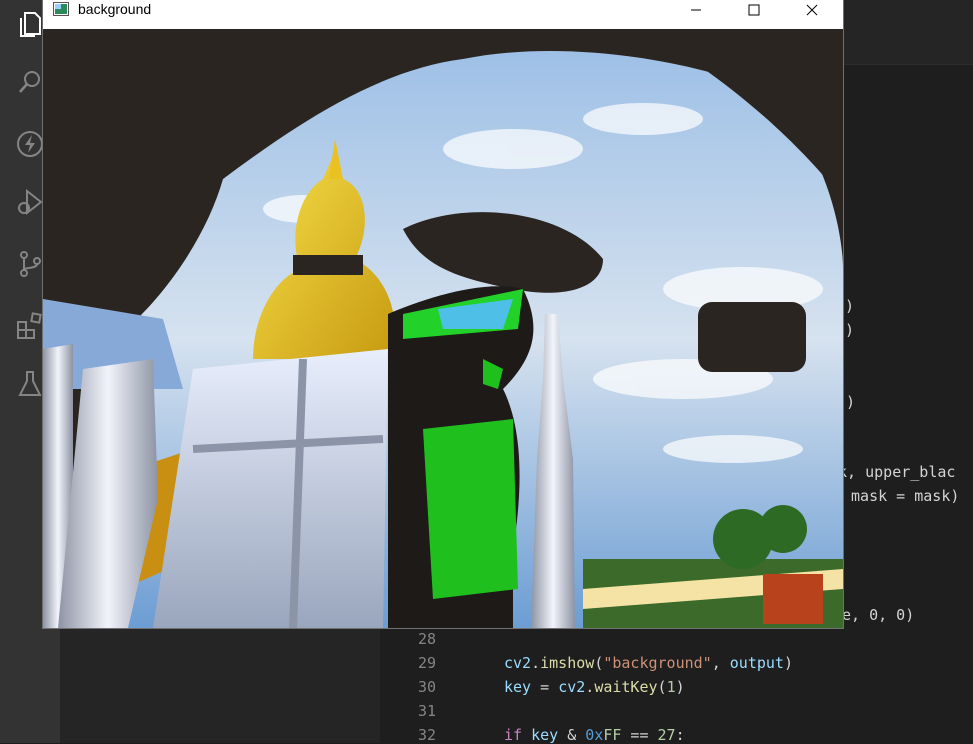 The height and width of the screenshot is (744, 973). Describe the element at coordinates (115, 9) in the screenshot. I see `window-title: background` at that location.